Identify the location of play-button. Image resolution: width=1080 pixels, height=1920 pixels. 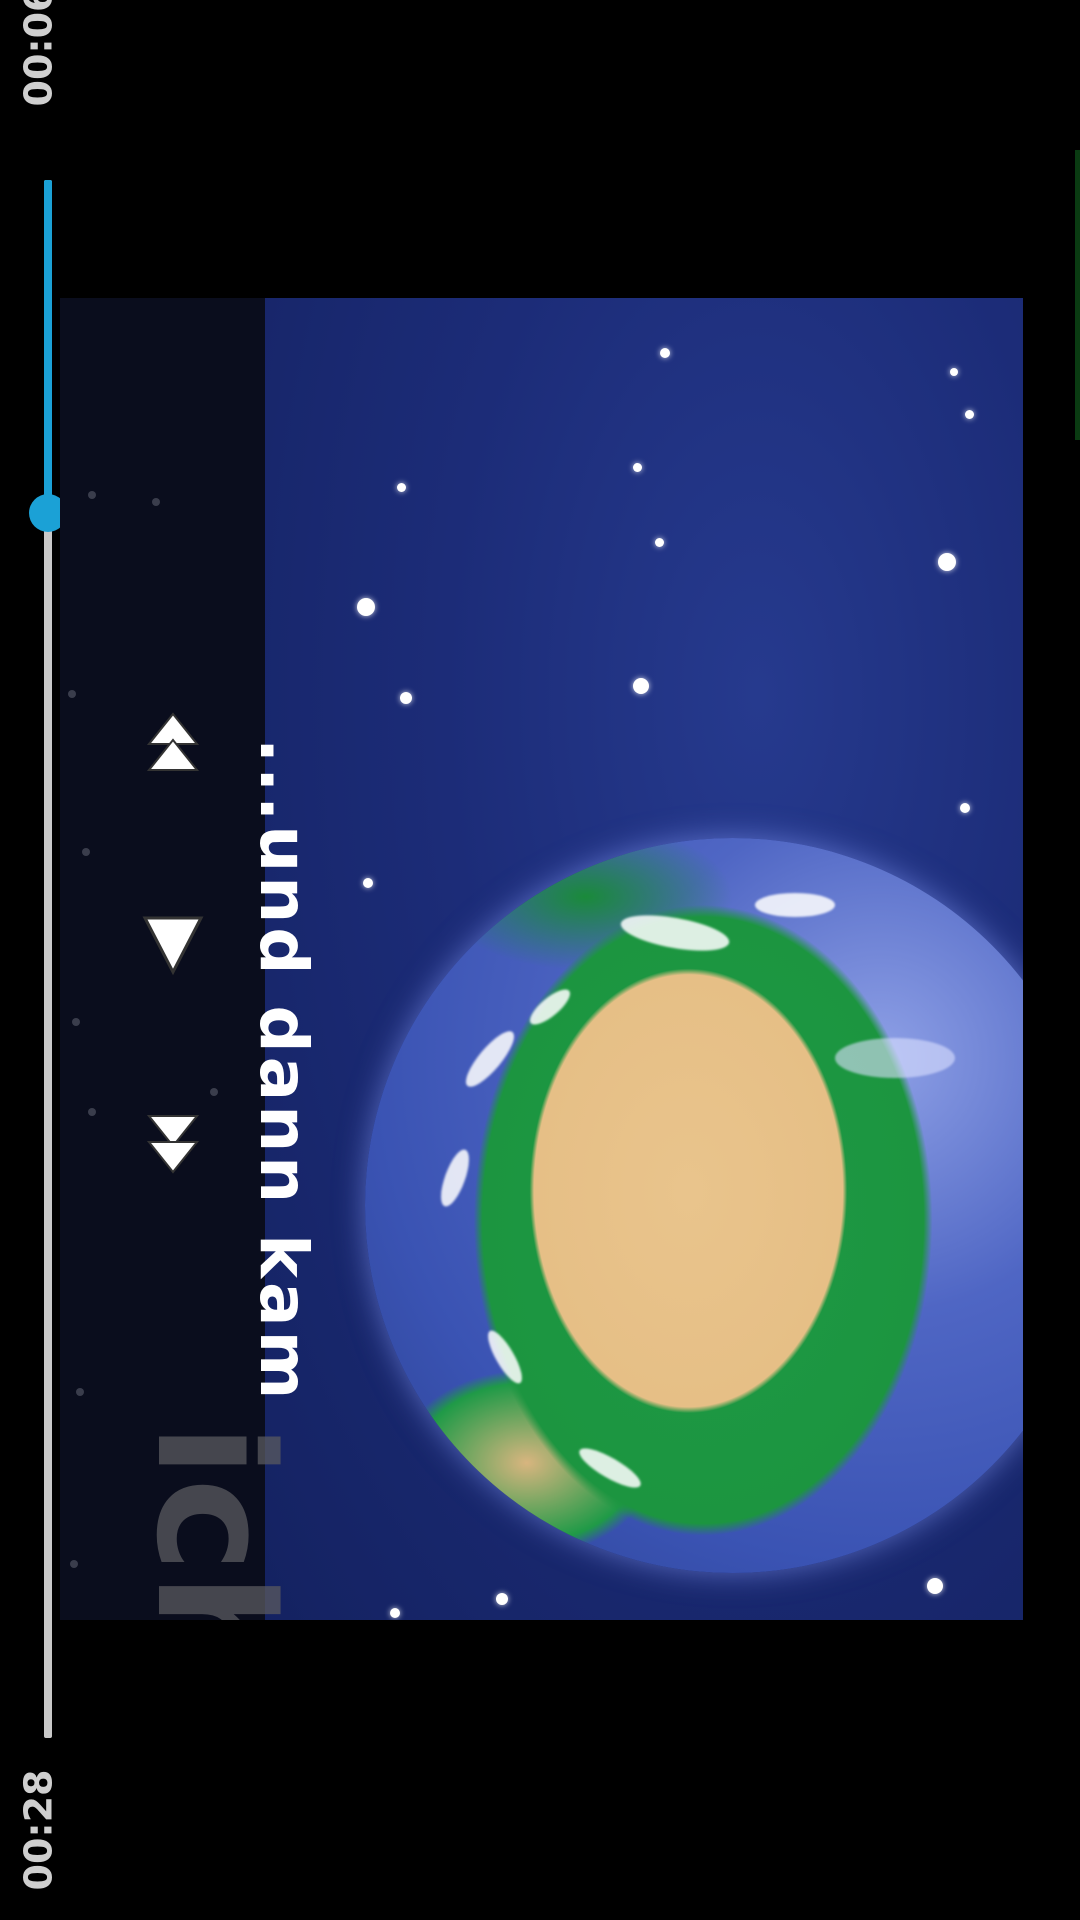
(173, 945).